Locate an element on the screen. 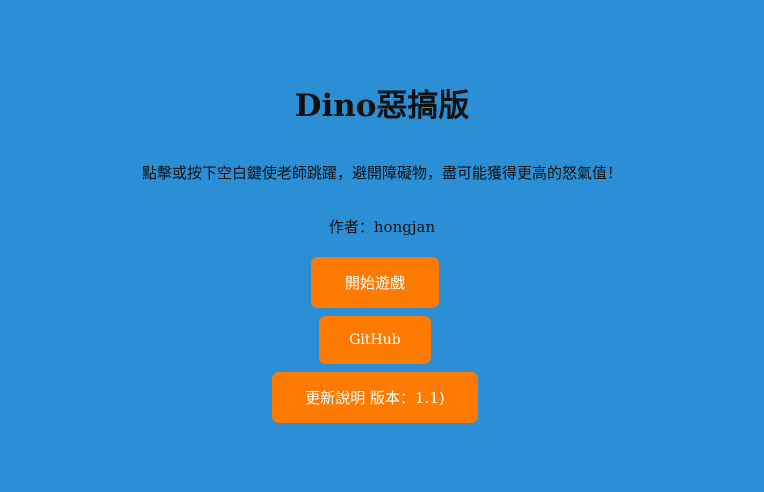 The width and height of the screenshot is (764, 492). game-description: 點擊或按下空白鍵使老師跳躍，避開障礙物，盡可能獲得更高的怒氣值！ is located at coordinates (381, 173).